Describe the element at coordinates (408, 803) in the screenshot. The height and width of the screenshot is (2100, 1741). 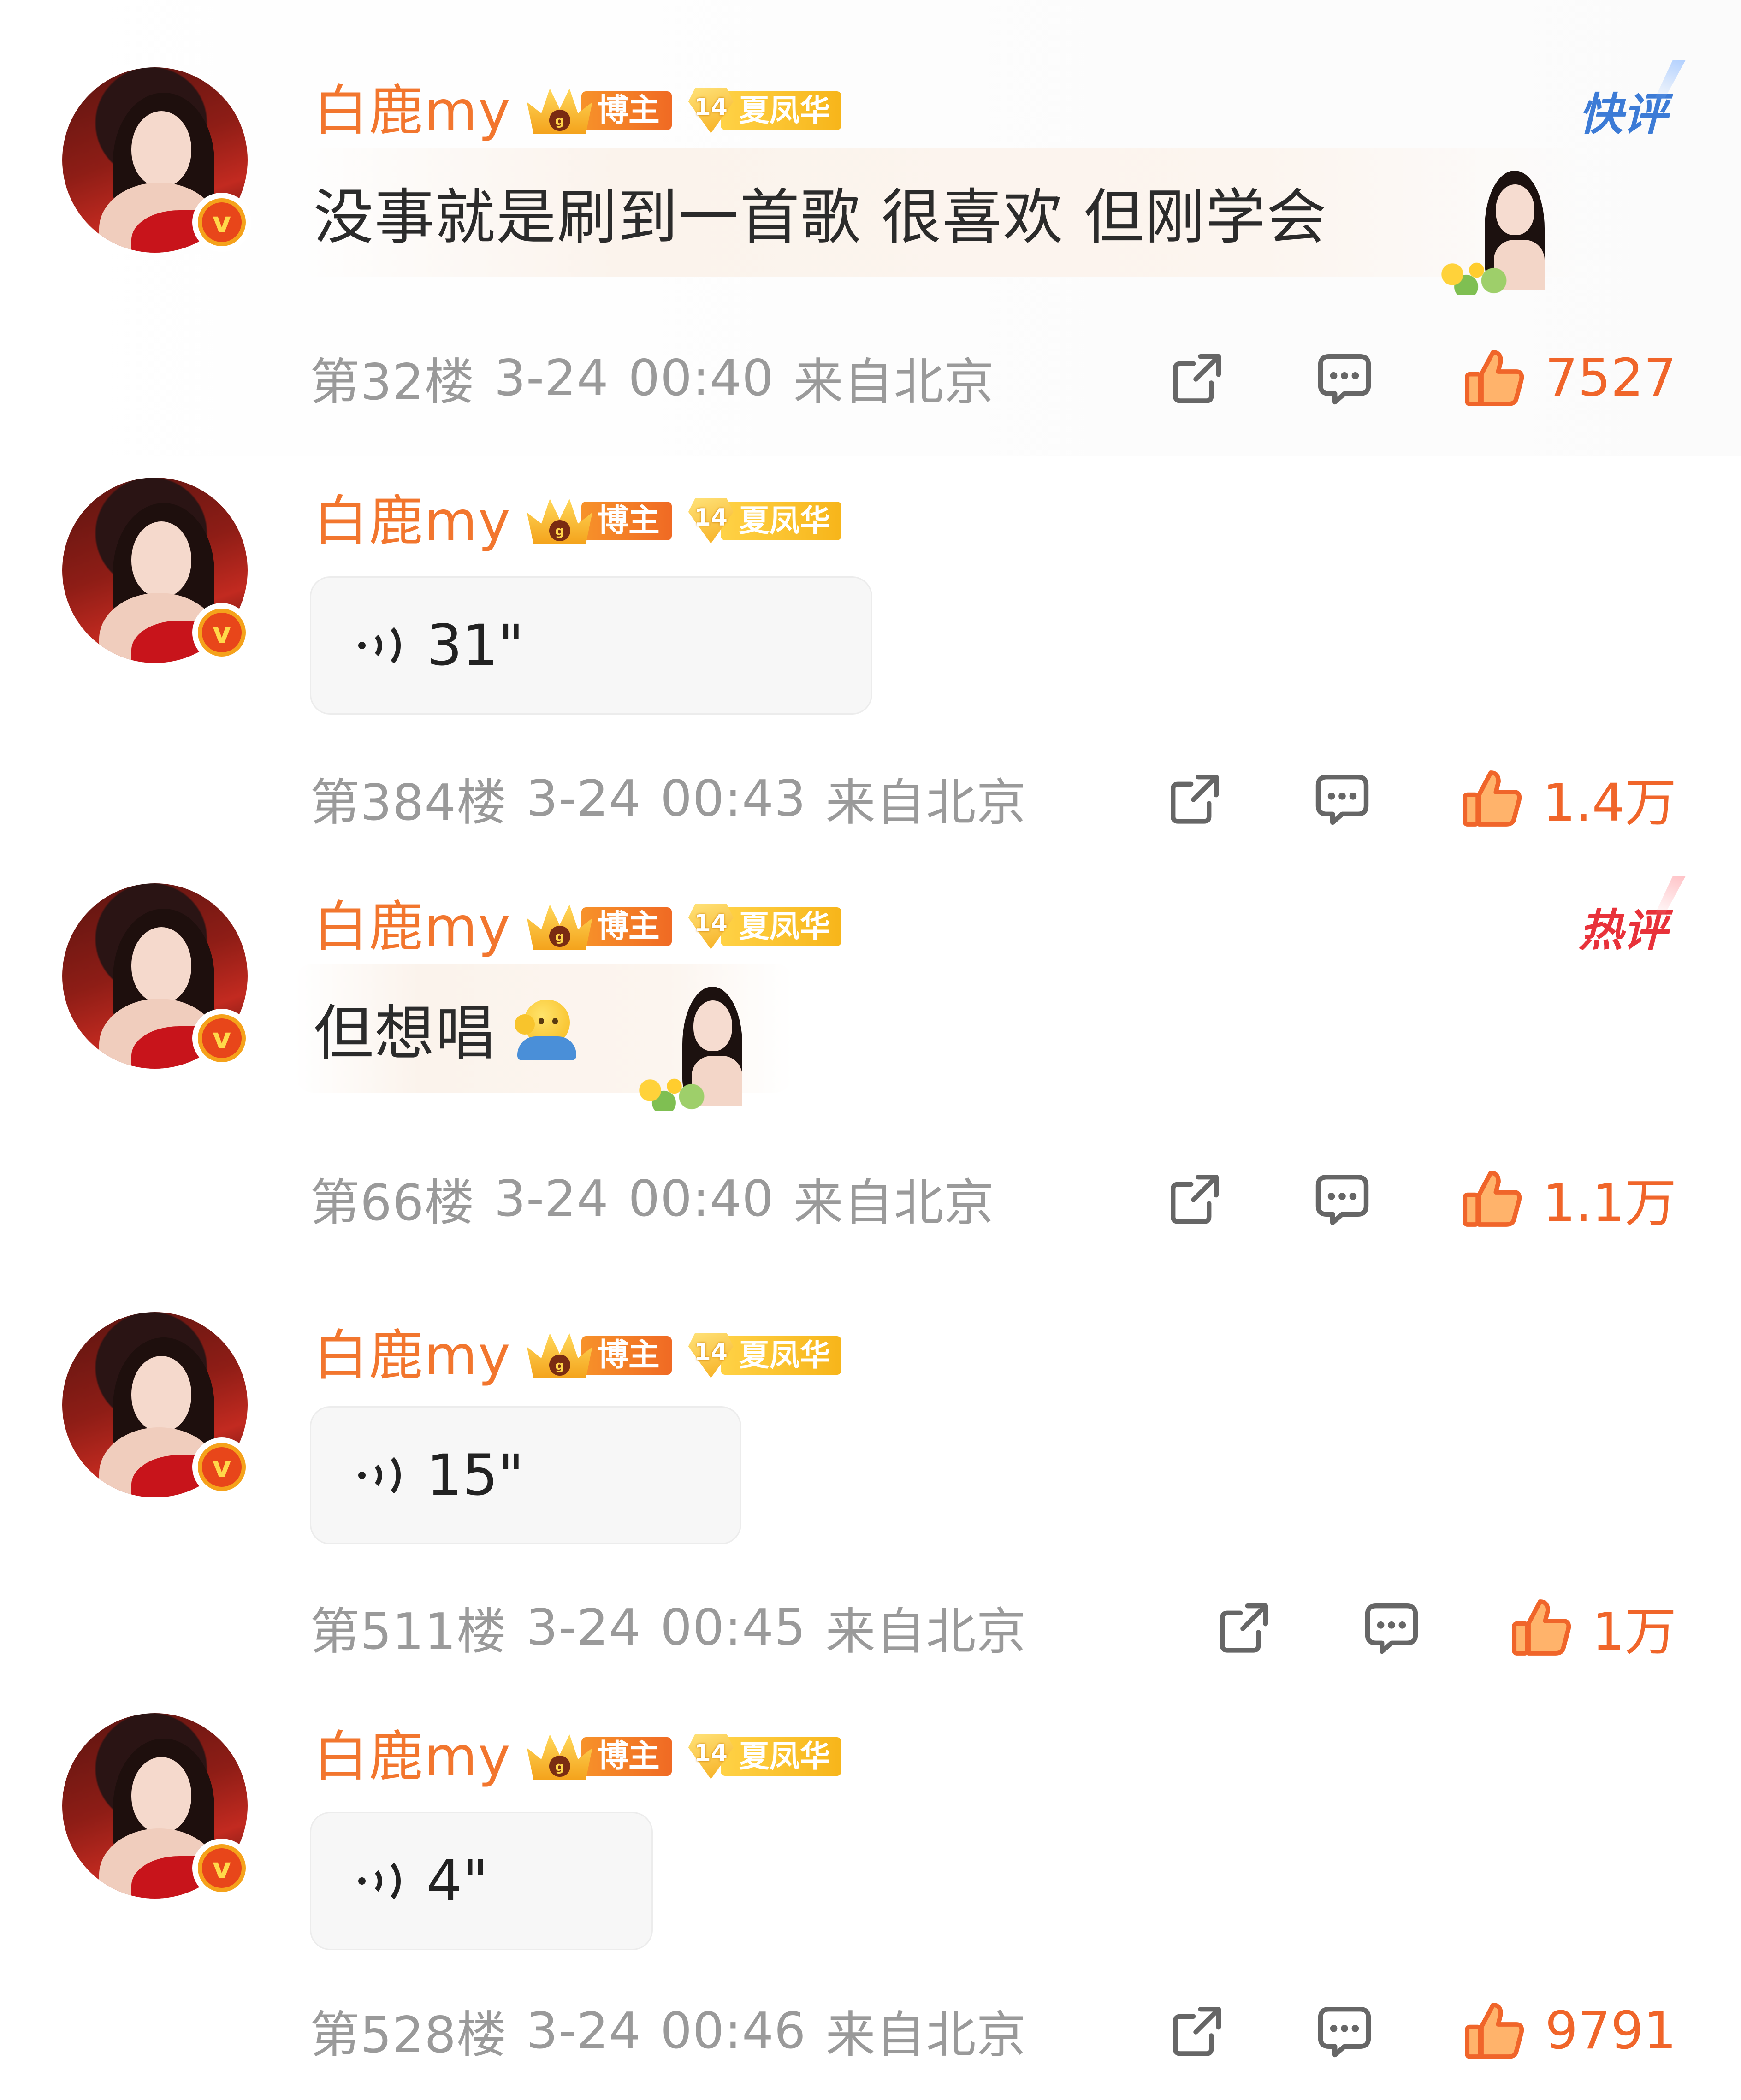
I see `meta-floor: 第384楼` at that location.